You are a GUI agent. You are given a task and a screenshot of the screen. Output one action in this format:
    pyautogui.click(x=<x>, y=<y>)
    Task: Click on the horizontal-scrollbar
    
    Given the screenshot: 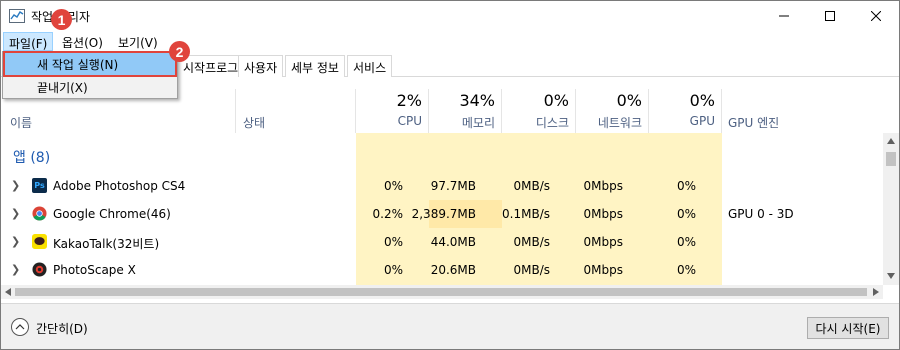 What is the action you would take?
    pyautogui.click(x=442, y=292)
    